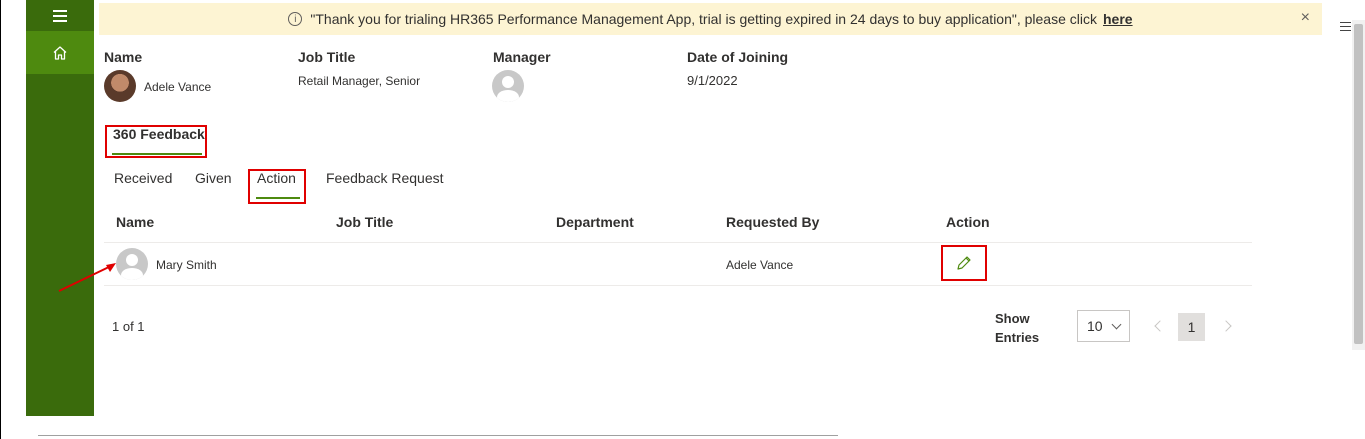 This screenshot has height=439, width=1365. I want to click on date-of-joining-value: 9/1/2022, so click(712, 80).